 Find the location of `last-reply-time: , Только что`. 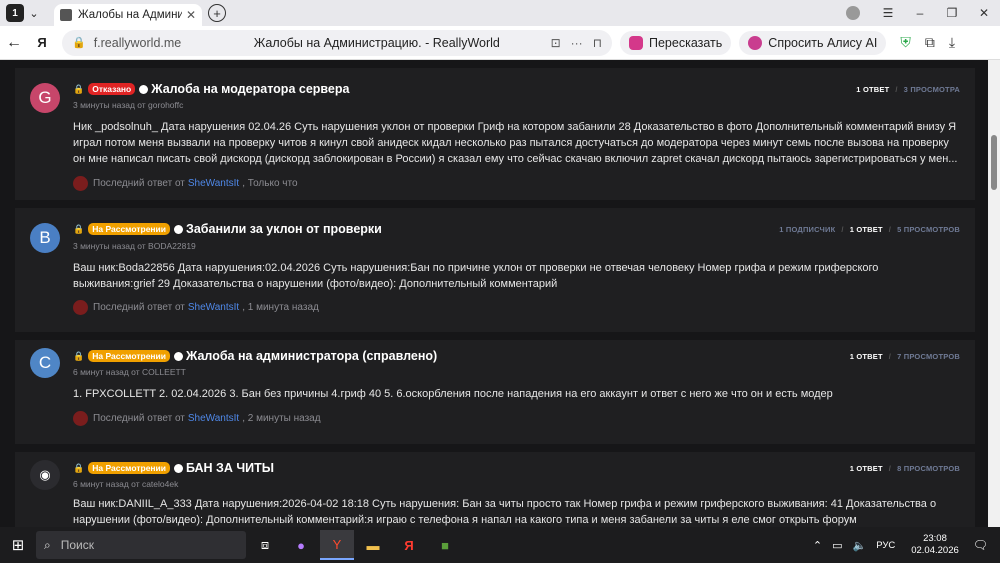

last-reply-time: , Только что is located at coordinates (270, 183).